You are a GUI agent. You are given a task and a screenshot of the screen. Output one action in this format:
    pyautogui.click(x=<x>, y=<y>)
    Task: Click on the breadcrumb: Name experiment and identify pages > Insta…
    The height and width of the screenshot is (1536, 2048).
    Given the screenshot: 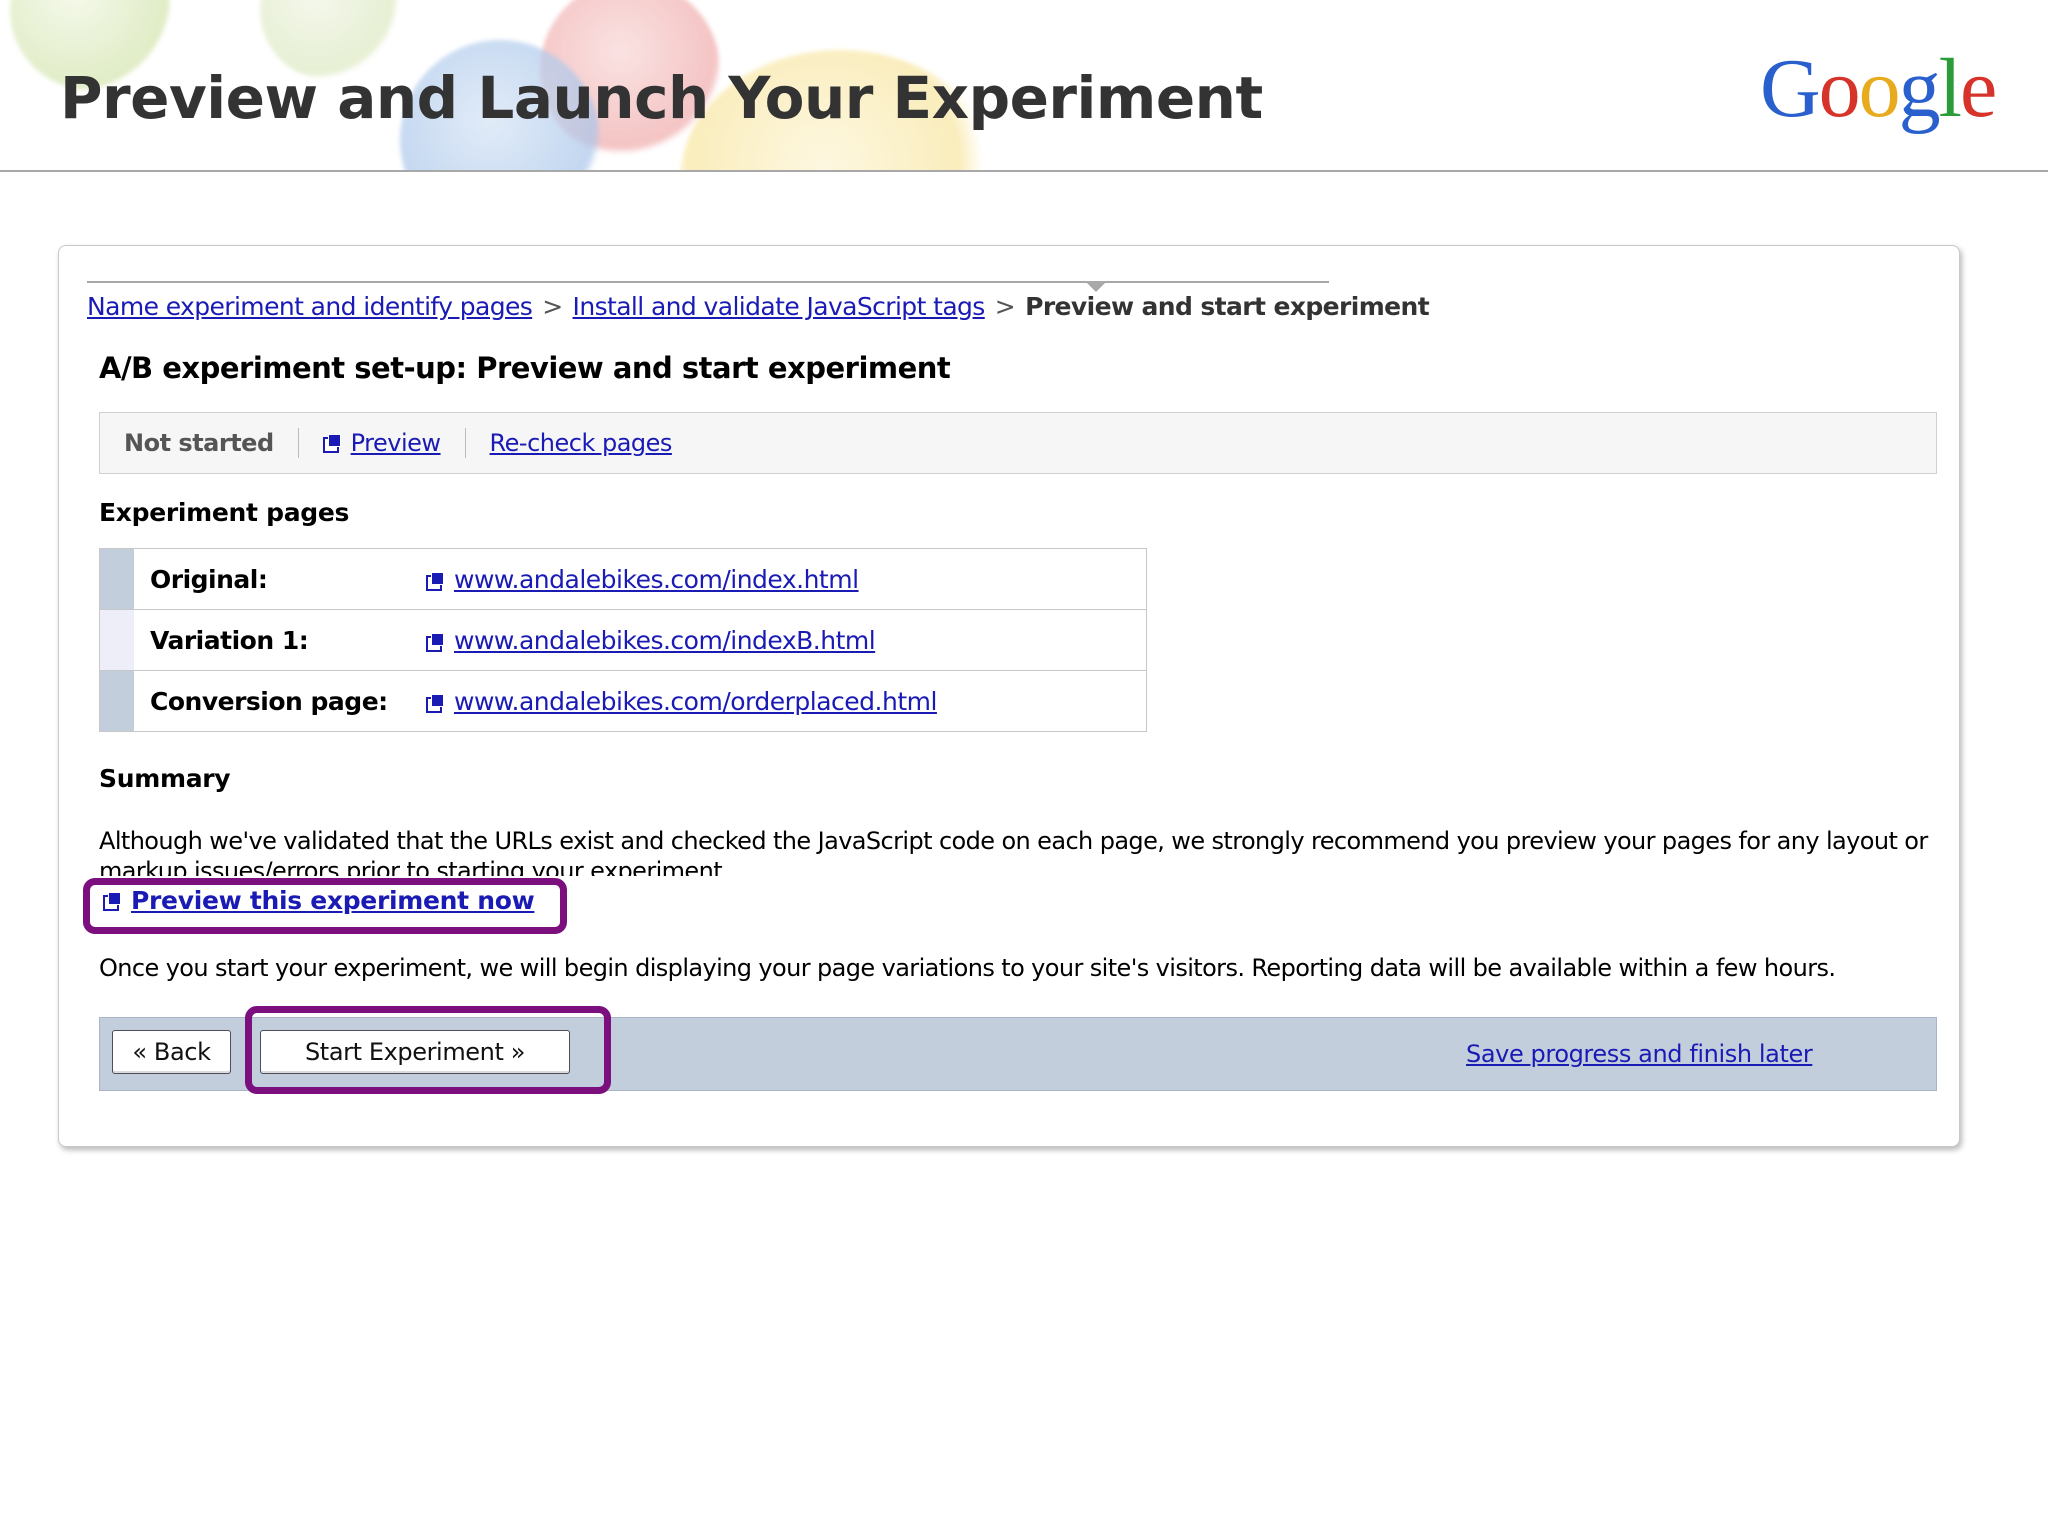 What is the action you would take?
    pyautogui.click(x=758, y=306)
    